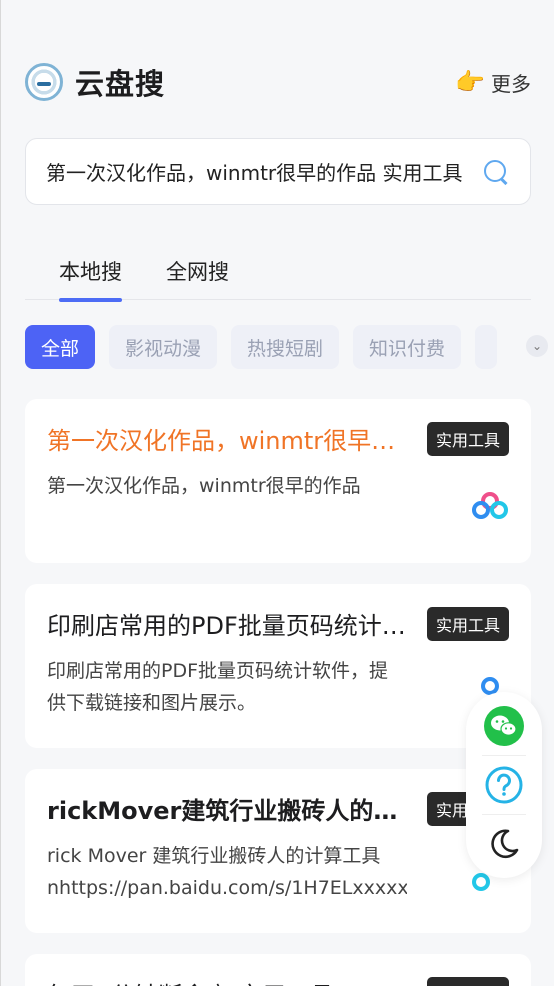 The image size is (554, 986). What do you see at coordinates (231, 623) in the screenshot?
I see `result-title: 印刷店常用的PDF批量页码统计软件` at bounding box center [231, 623].